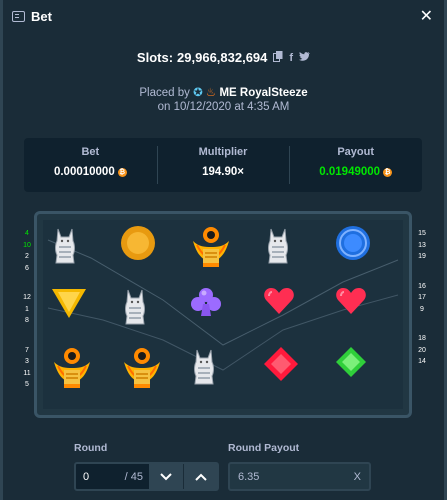 Image resolution: width=447 pixels, height=500 pixels. Describe the element at coordinates (155, 57) in the screenshot. I see `game-name: Slots:` at that location.